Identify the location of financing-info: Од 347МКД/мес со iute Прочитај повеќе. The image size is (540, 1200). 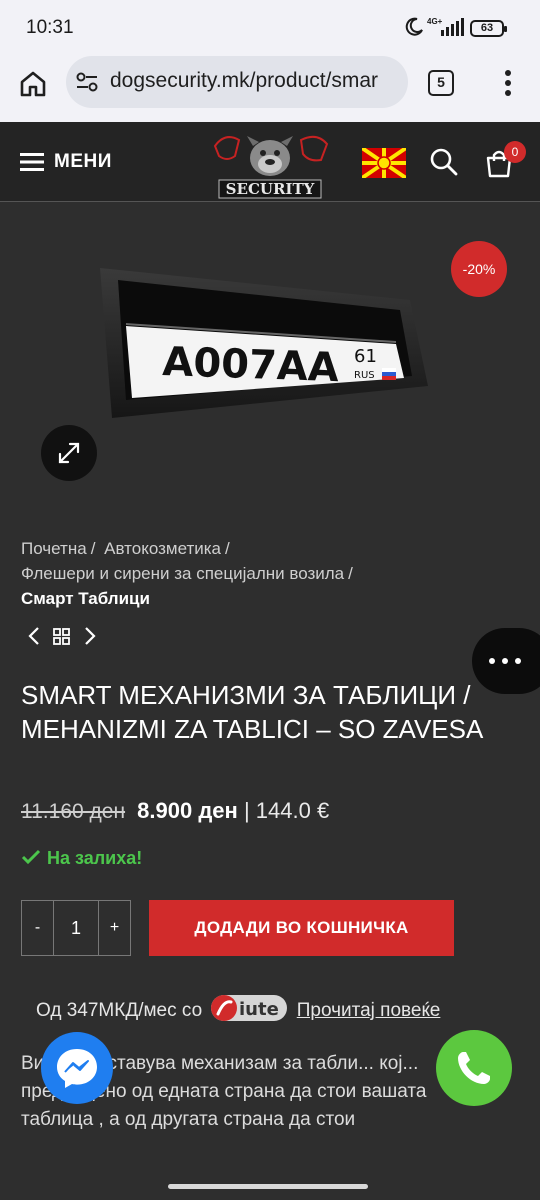
(238, 1008).